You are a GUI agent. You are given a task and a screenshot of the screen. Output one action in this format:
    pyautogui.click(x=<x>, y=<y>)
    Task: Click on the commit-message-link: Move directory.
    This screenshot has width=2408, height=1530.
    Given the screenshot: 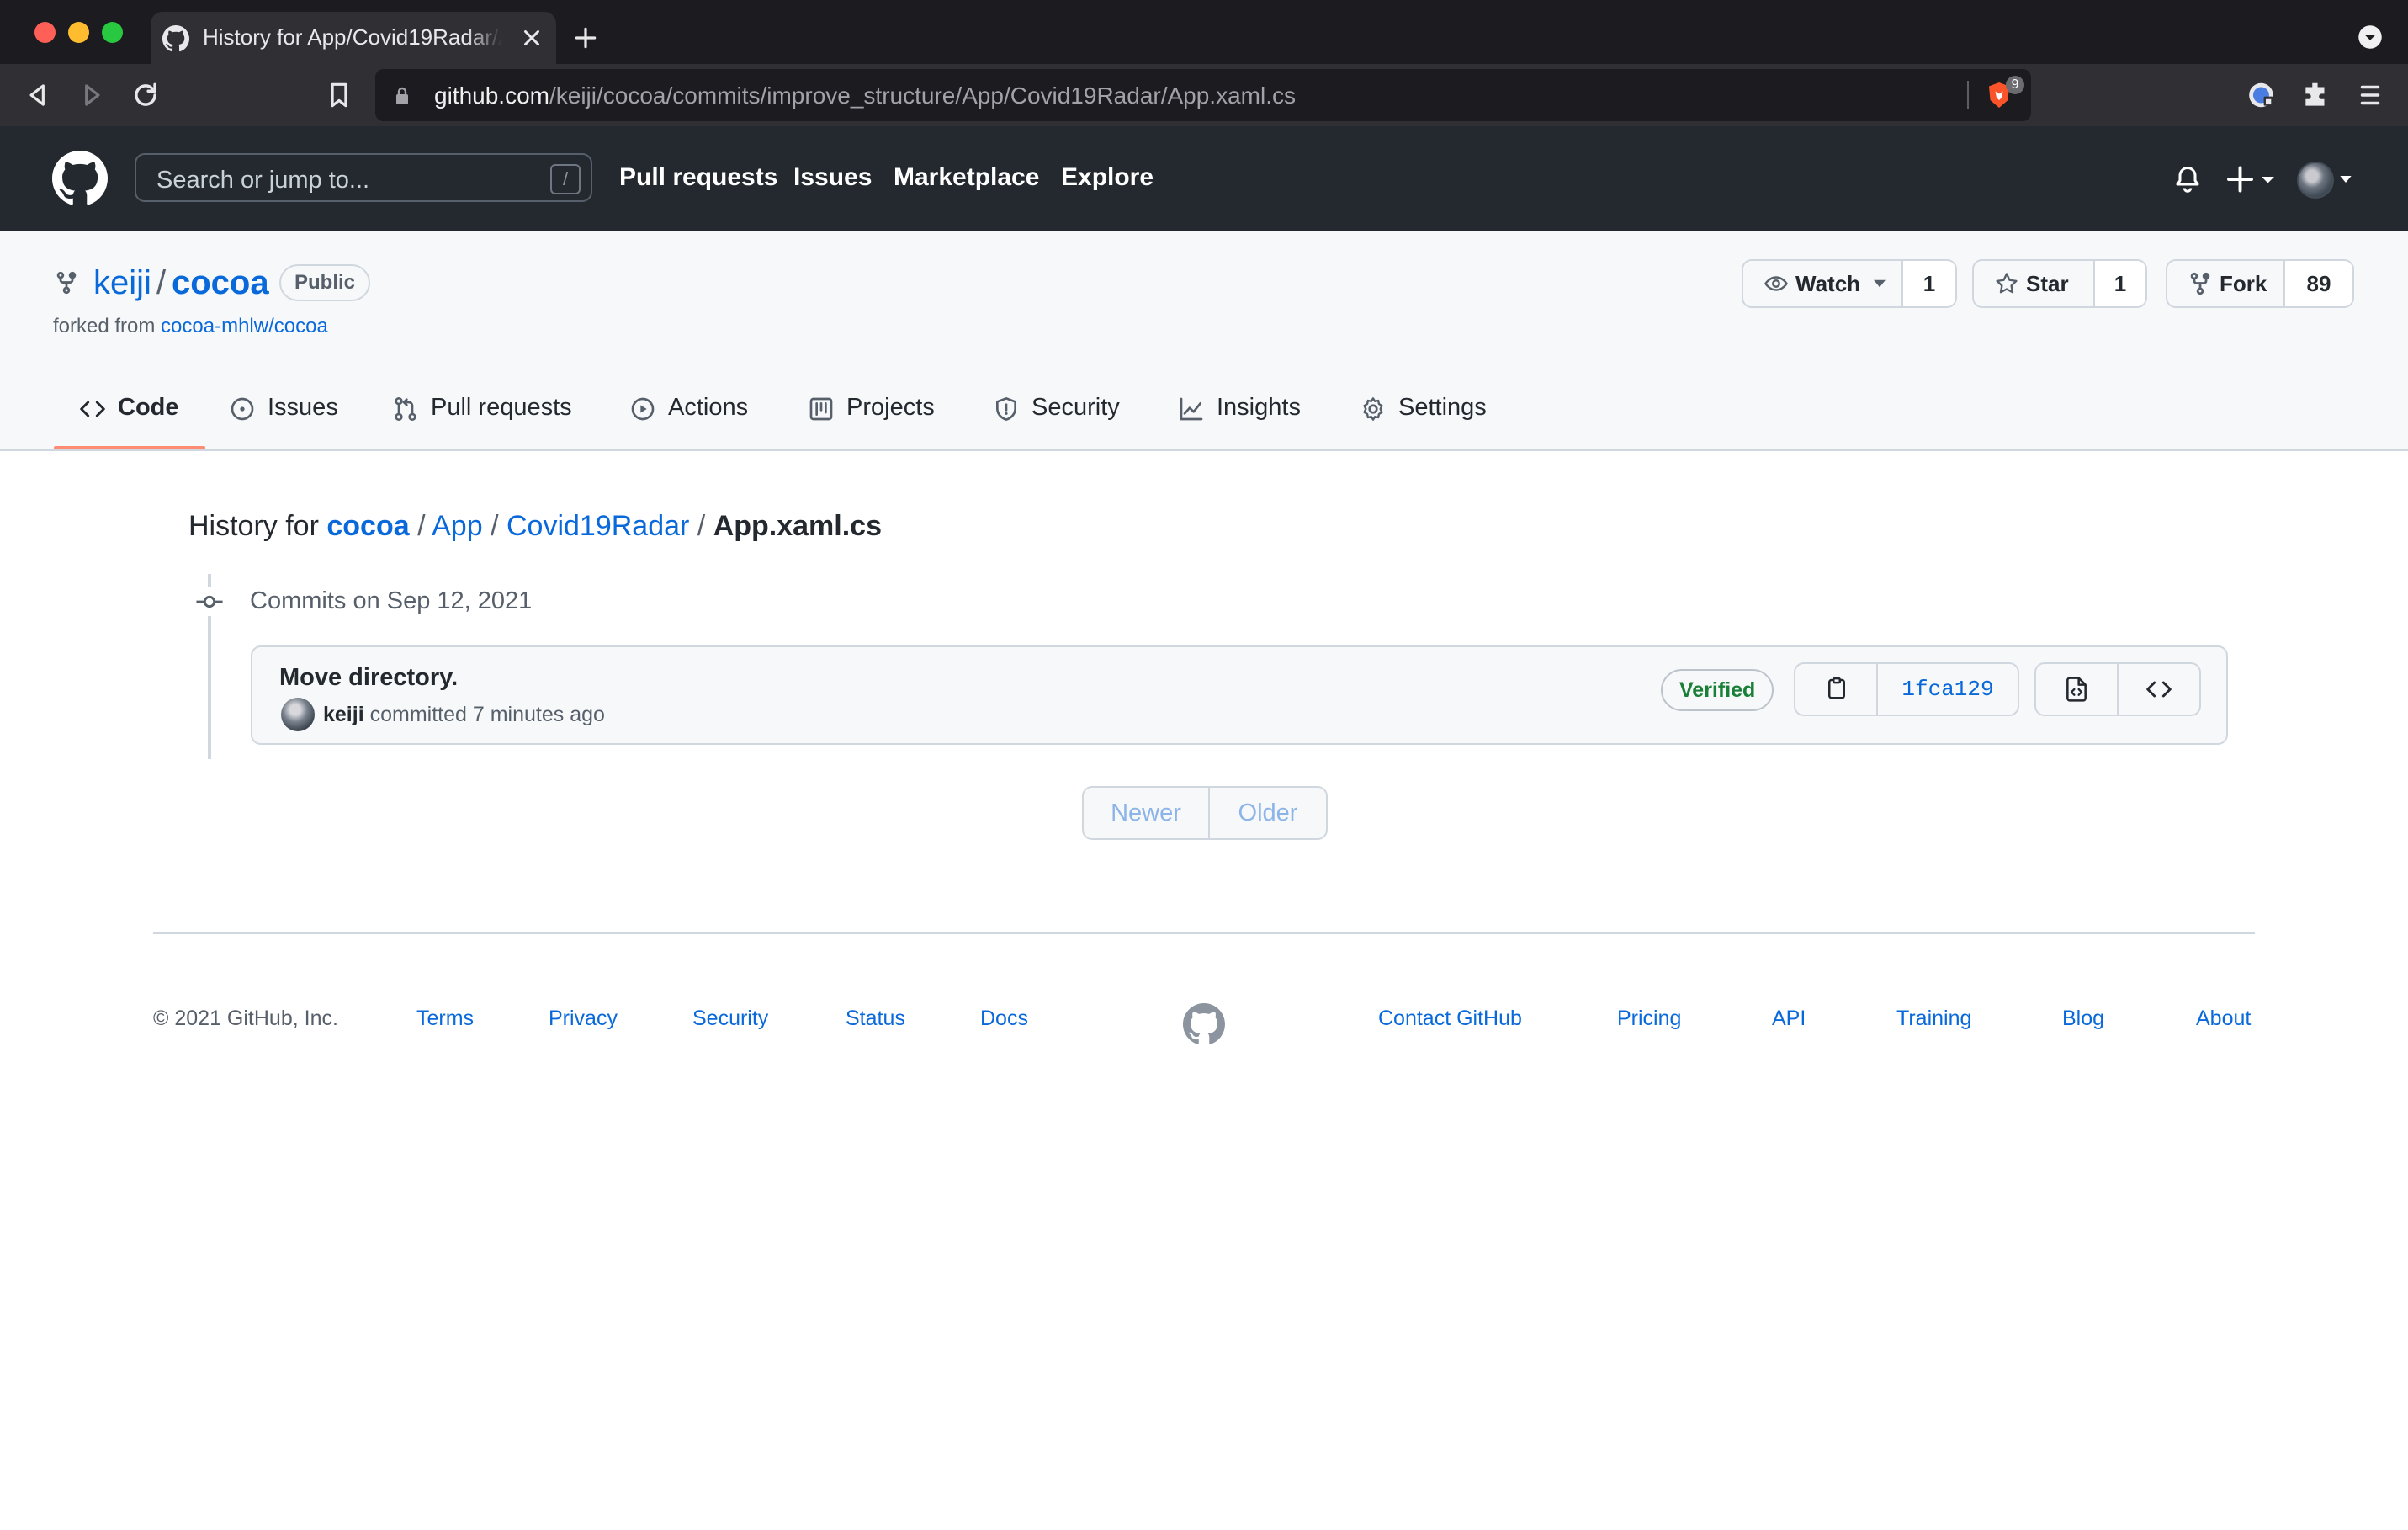 What is the action you would take?
    pyautogui.click(x=368, y=678)
    